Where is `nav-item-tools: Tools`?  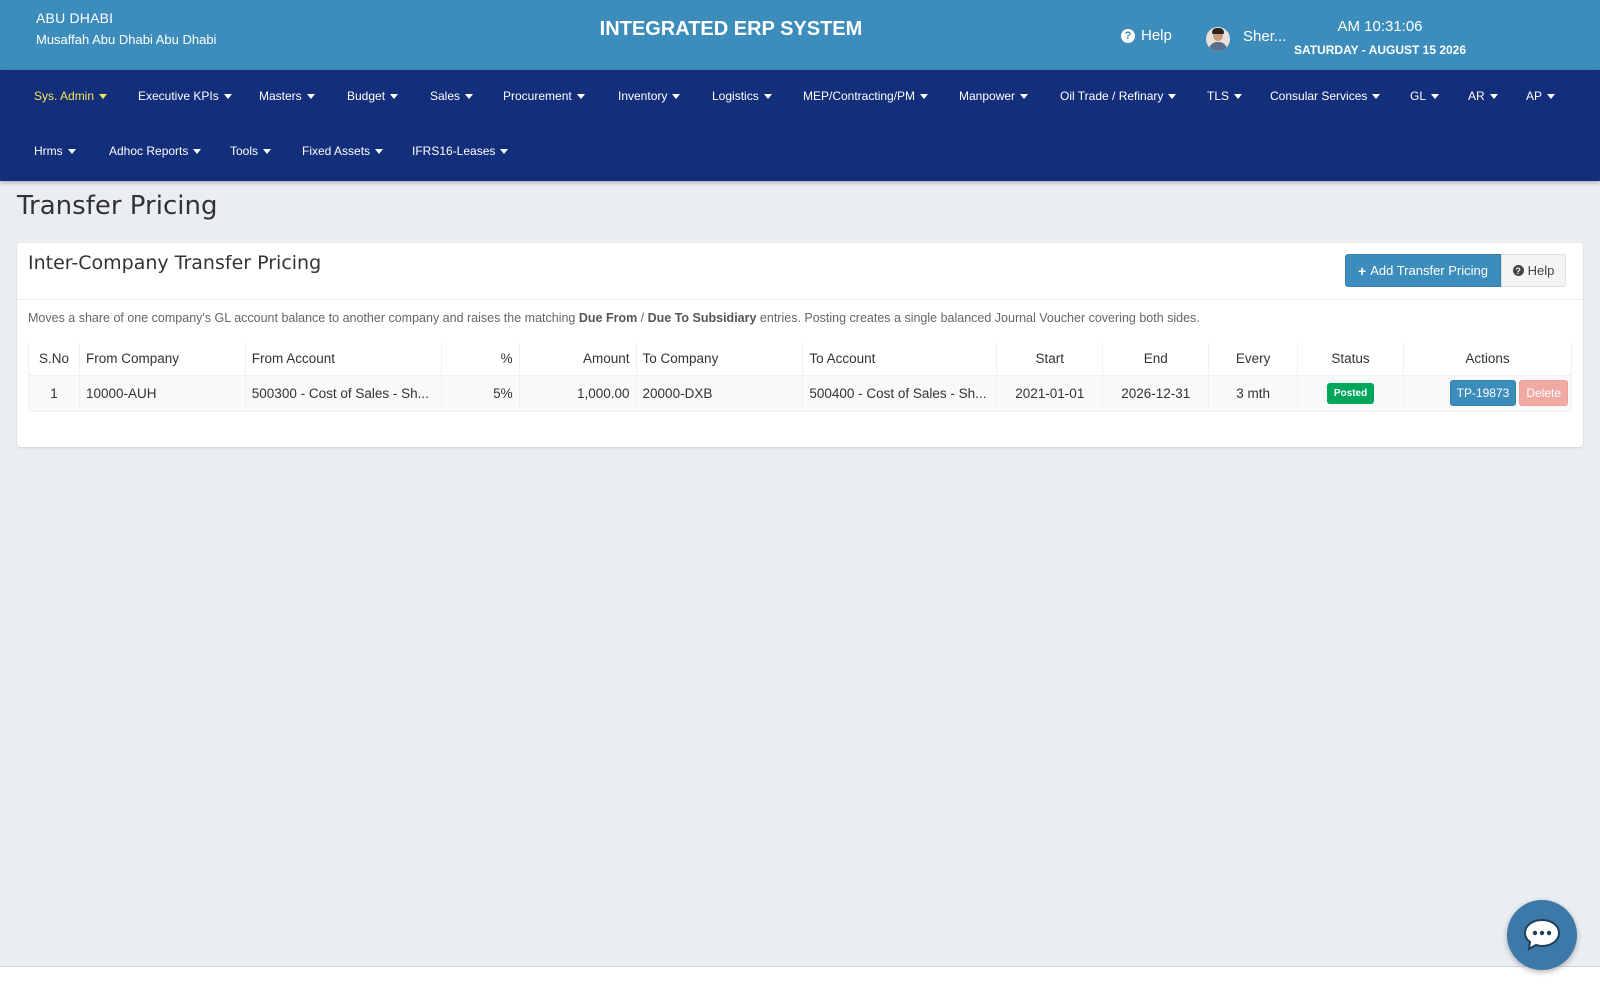 nav-item-tools: Tools is located at coordinates (251, 151).